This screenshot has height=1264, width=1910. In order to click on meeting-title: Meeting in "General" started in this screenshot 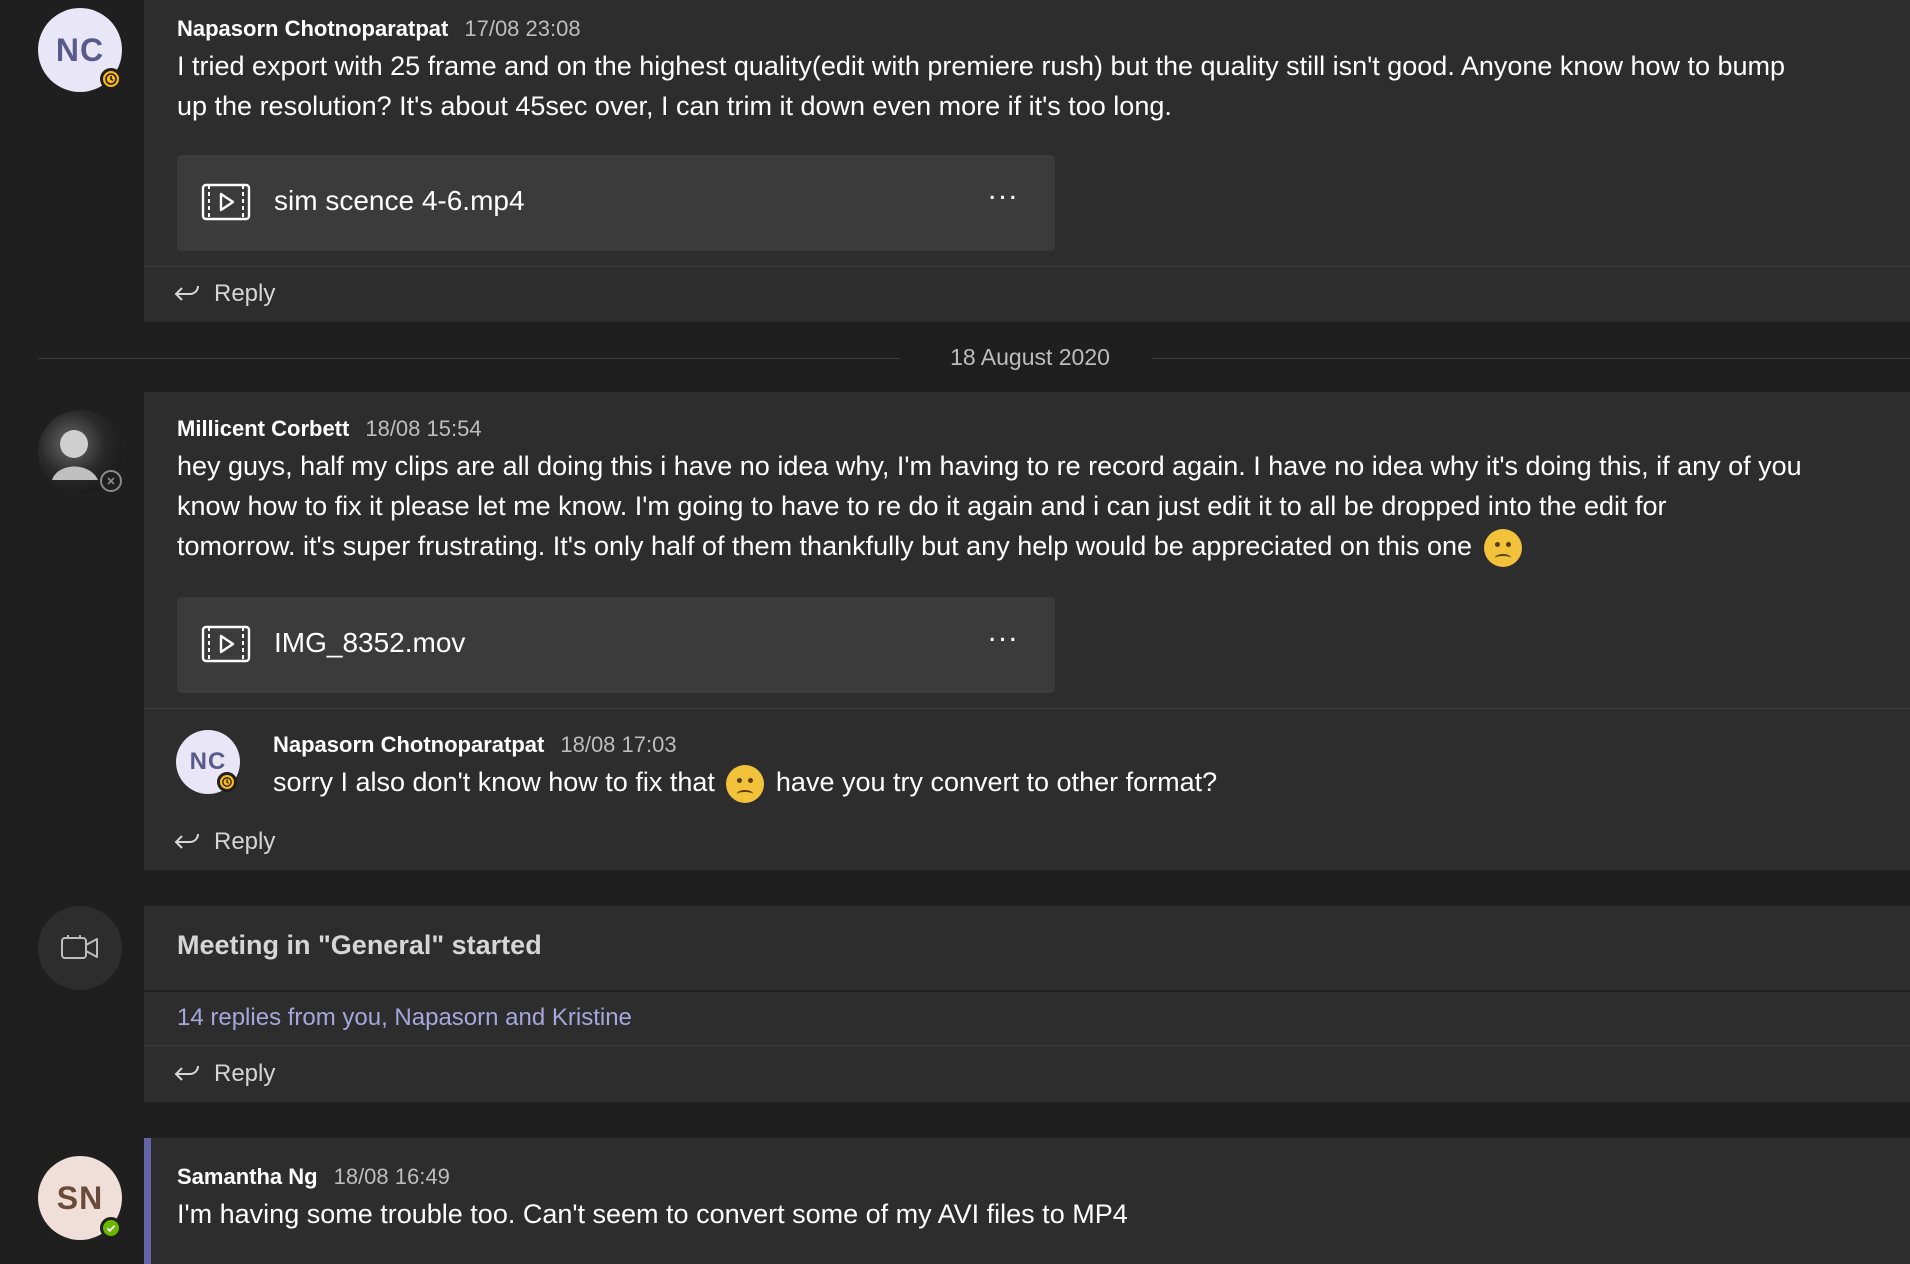, I will do `click(359, 945)`.